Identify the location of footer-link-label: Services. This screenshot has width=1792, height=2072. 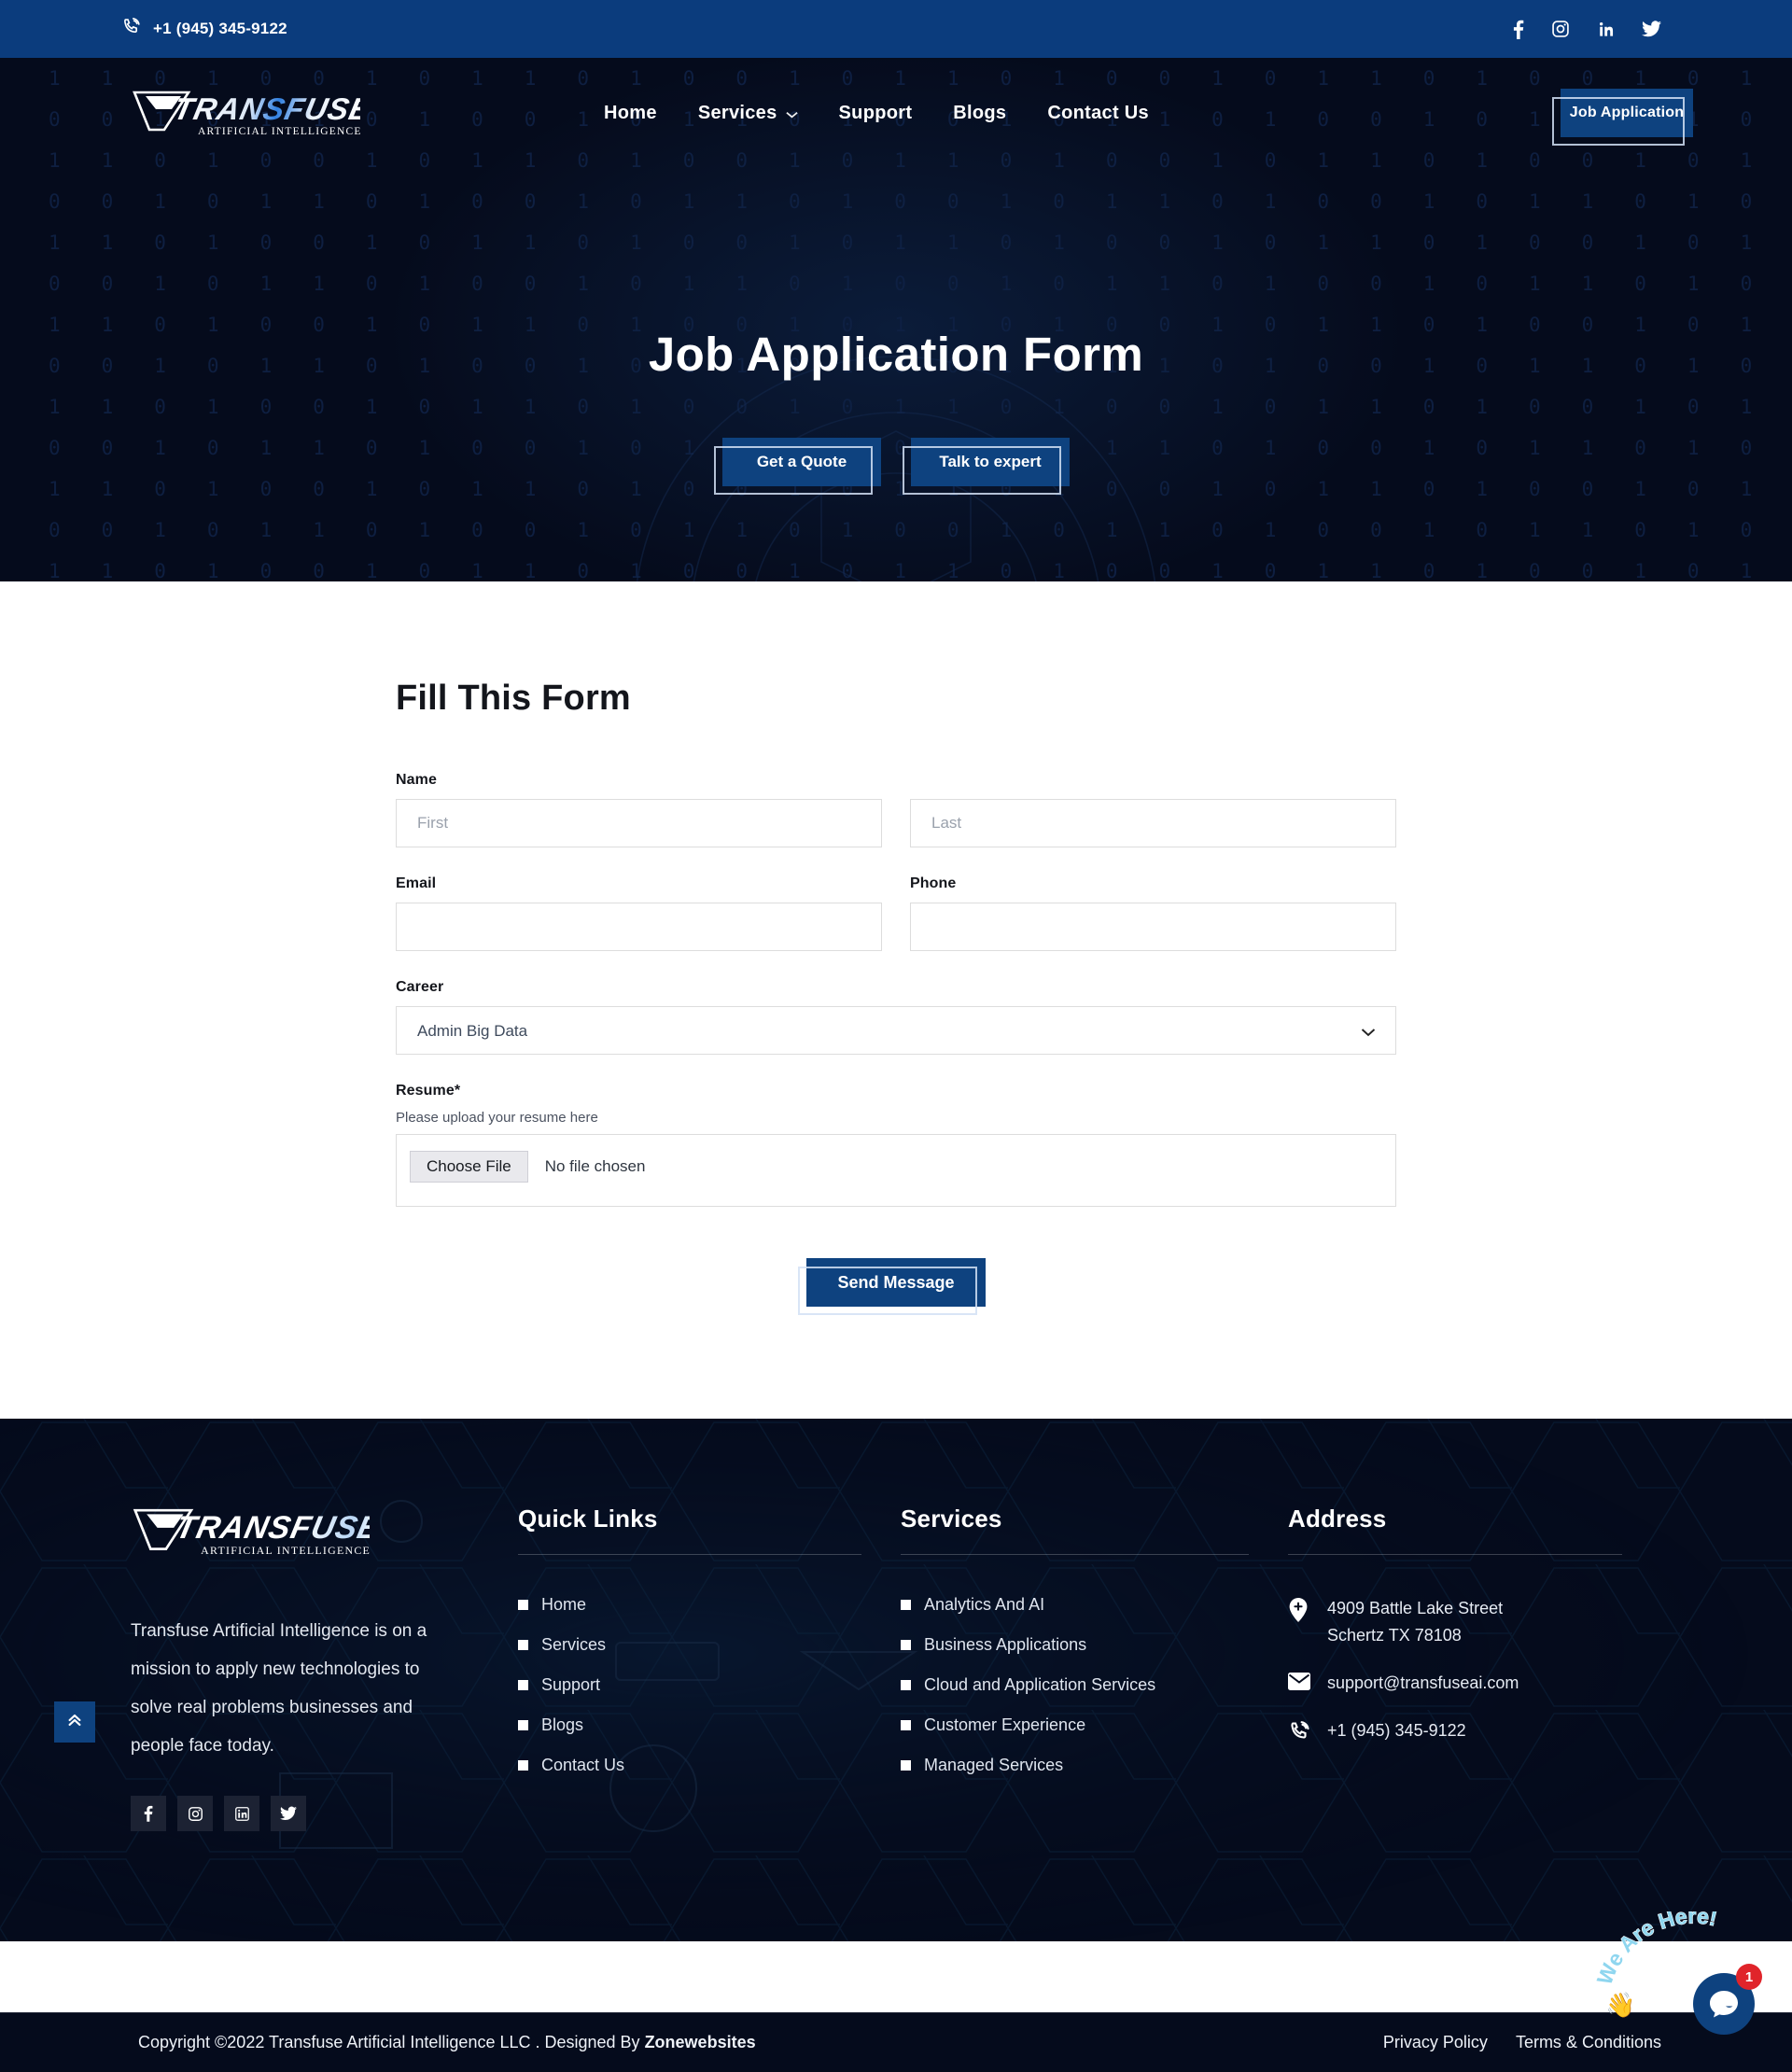
(574, 1644).